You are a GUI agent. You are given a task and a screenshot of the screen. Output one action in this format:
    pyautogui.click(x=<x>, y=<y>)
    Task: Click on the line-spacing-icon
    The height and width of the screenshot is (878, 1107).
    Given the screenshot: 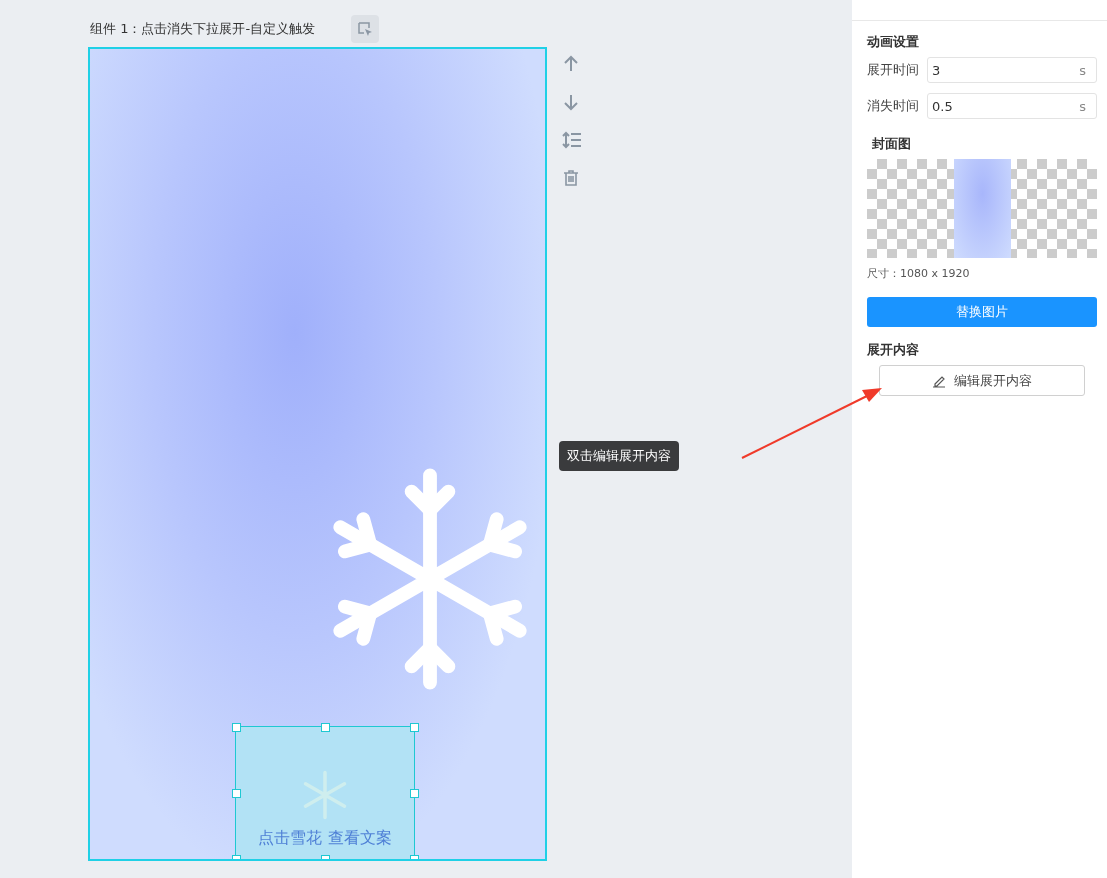 What is the action you would take?
    pyautogui.click(x=572, y=140)
    